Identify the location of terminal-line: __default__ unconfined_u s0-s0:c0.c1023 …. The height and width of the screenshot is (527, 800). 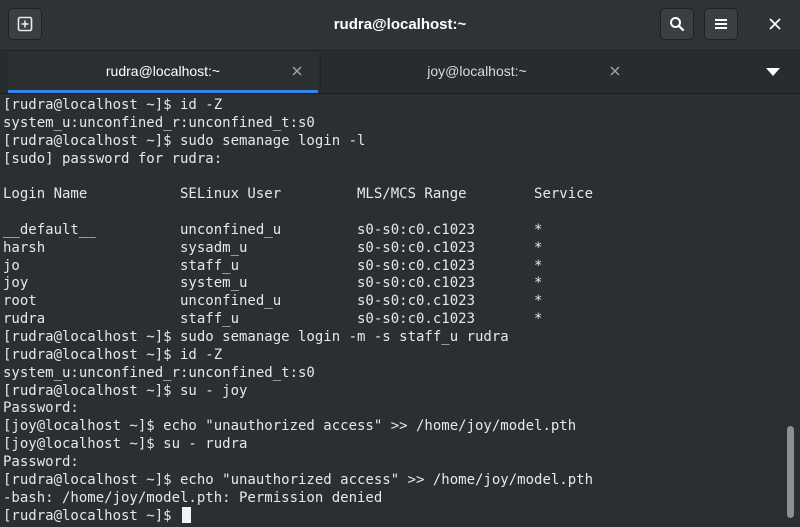
(273, 229).